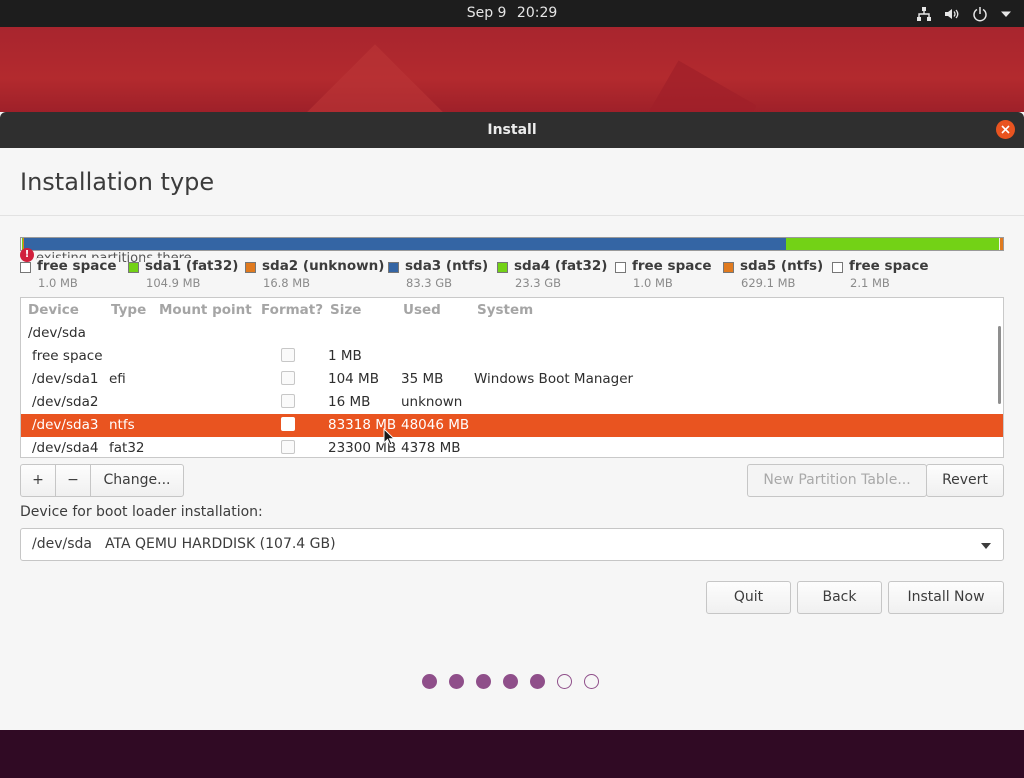 The width and height of the screenshot is (1024, 778). What do you see at coordinates (952, 14) in the screenshot?
I see `volume-icon` at bounding box center [952, 14].